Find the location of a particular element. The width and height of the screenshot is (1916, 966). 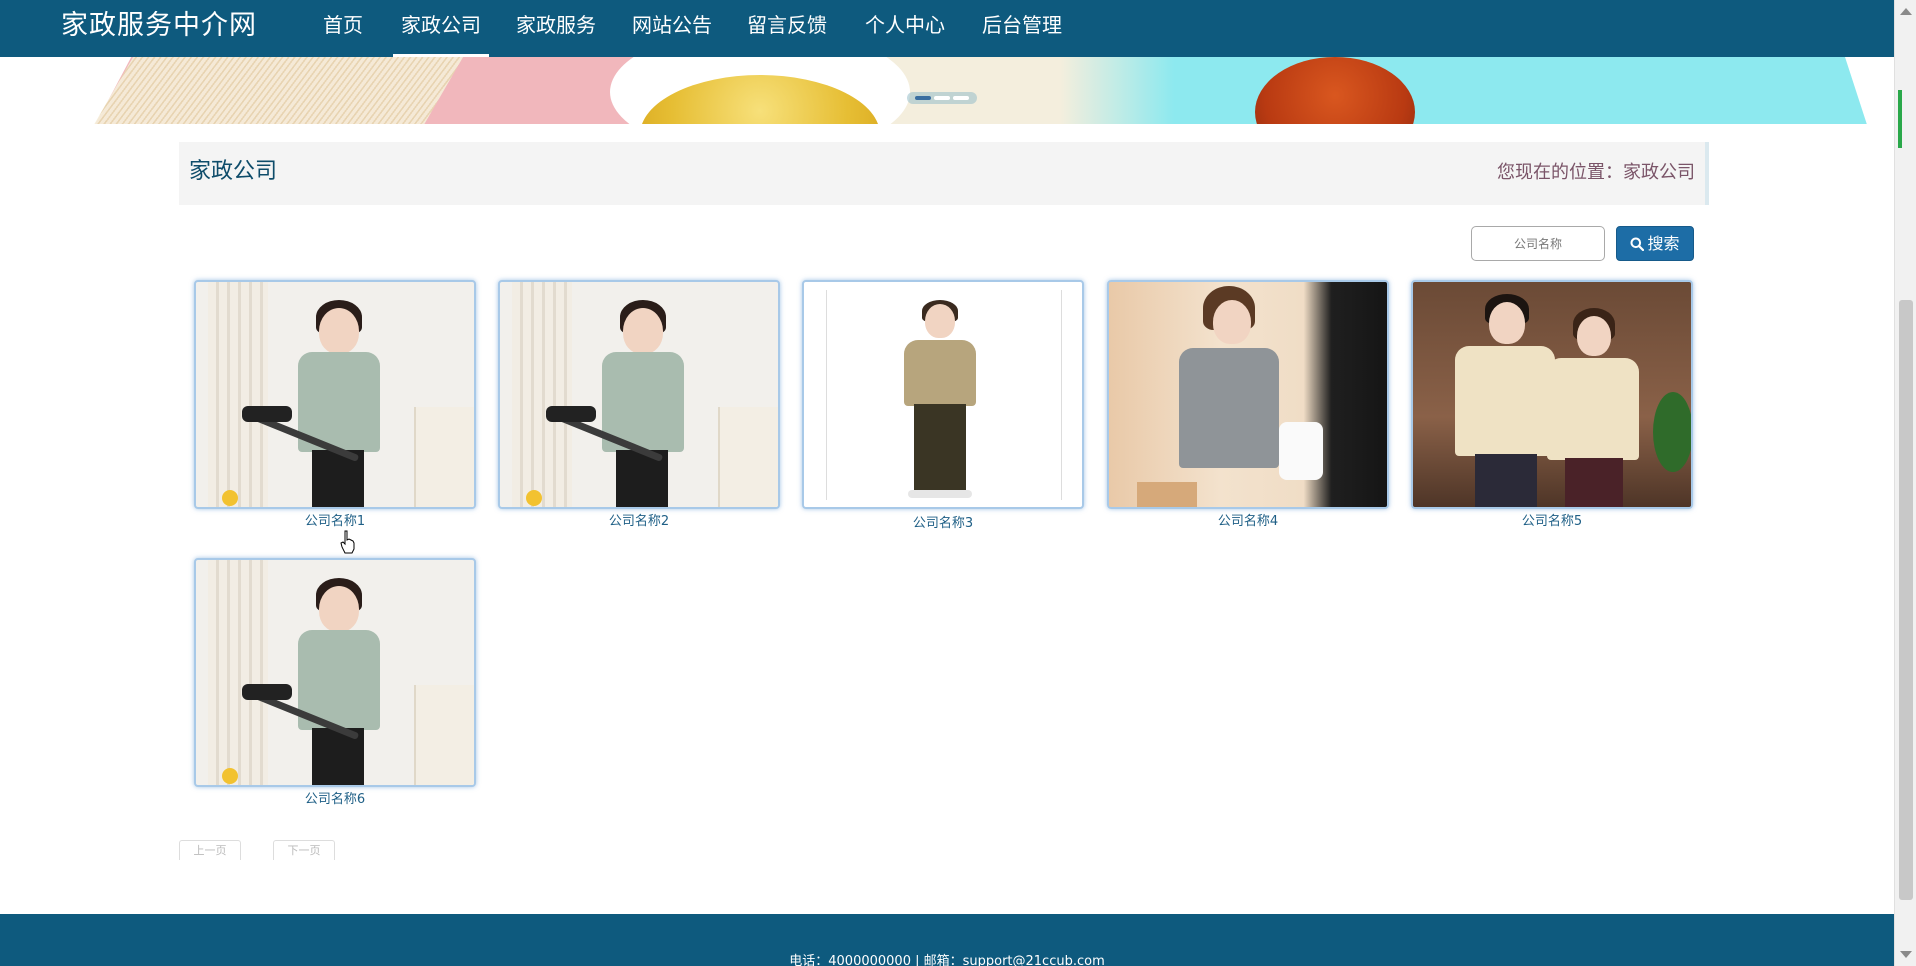

company-card: 公司名称1 is located at coordinates (335, 405).